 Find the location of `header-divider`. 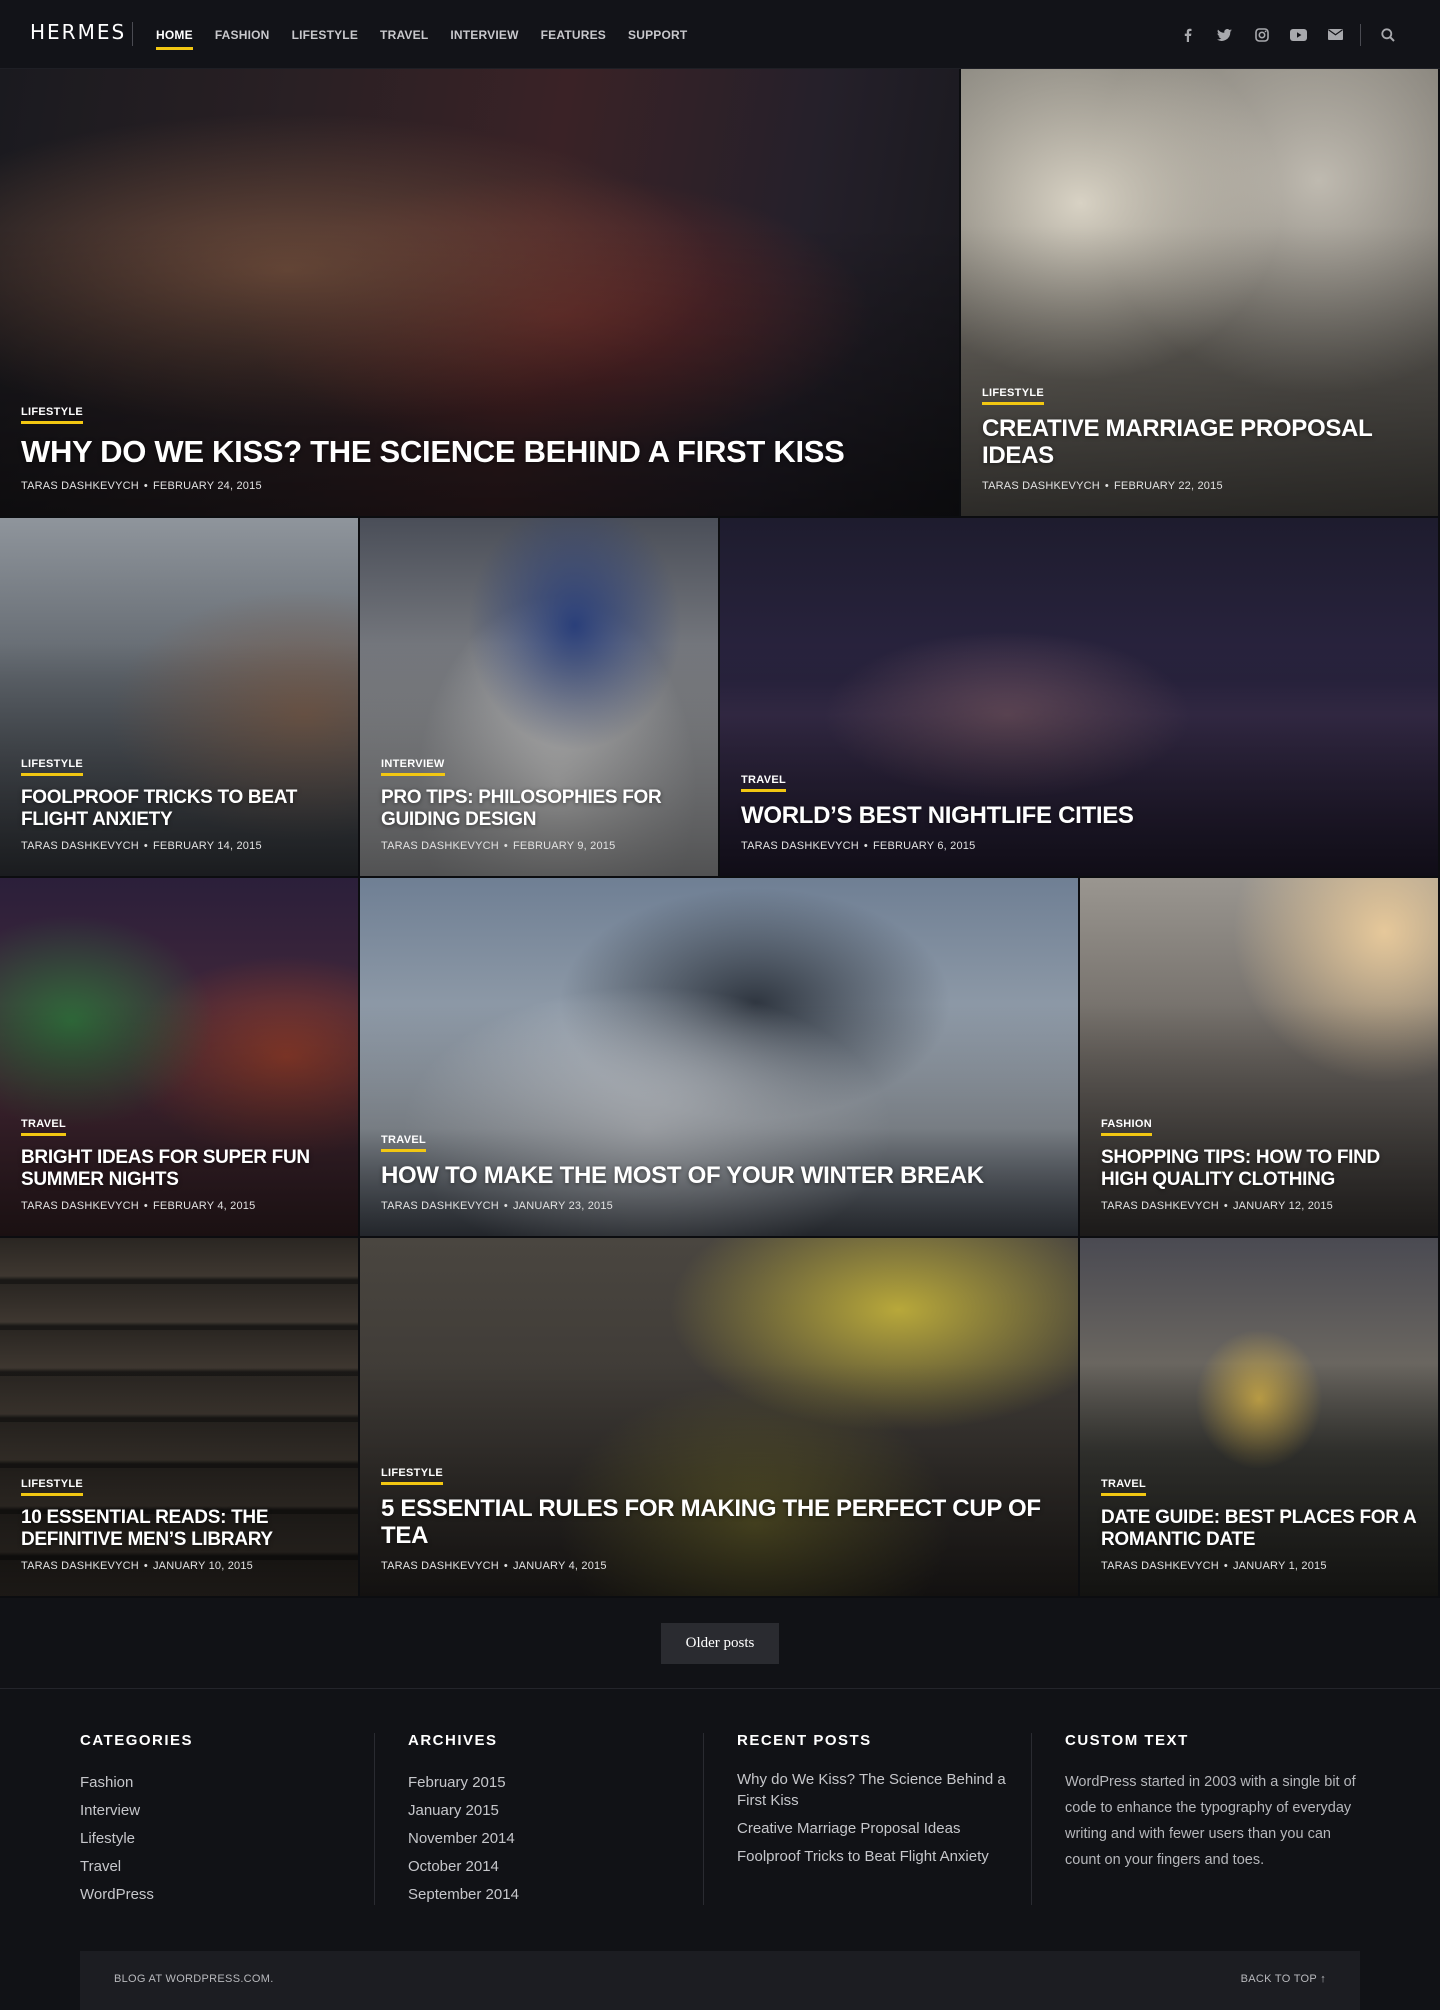

header-divider is located at coordinates (132, 34).